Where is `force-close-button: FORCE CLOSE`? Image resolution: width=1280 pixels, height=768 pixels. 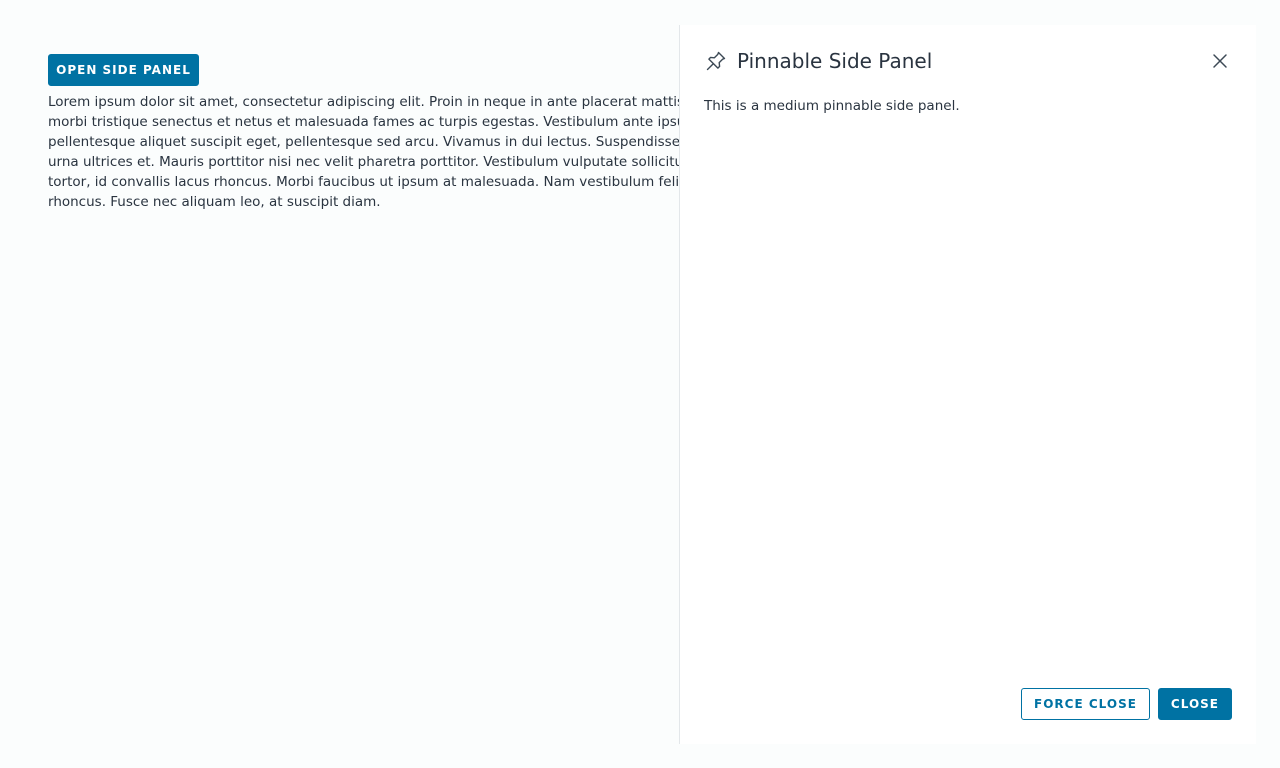 force-close-button: FORCE CLOSE is located at coordinates (1085, 704).